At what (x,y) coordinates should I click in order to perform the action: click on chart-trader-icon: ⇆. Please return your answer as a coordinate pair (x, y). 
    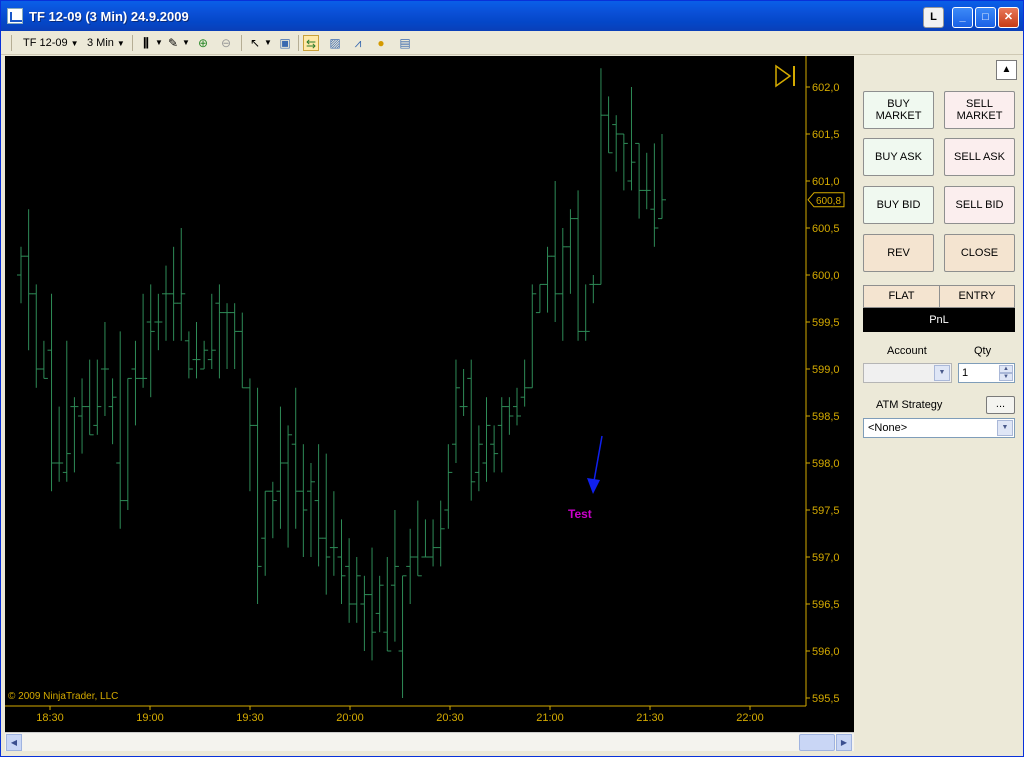
    Looking at the image, I should click on (311, 43).